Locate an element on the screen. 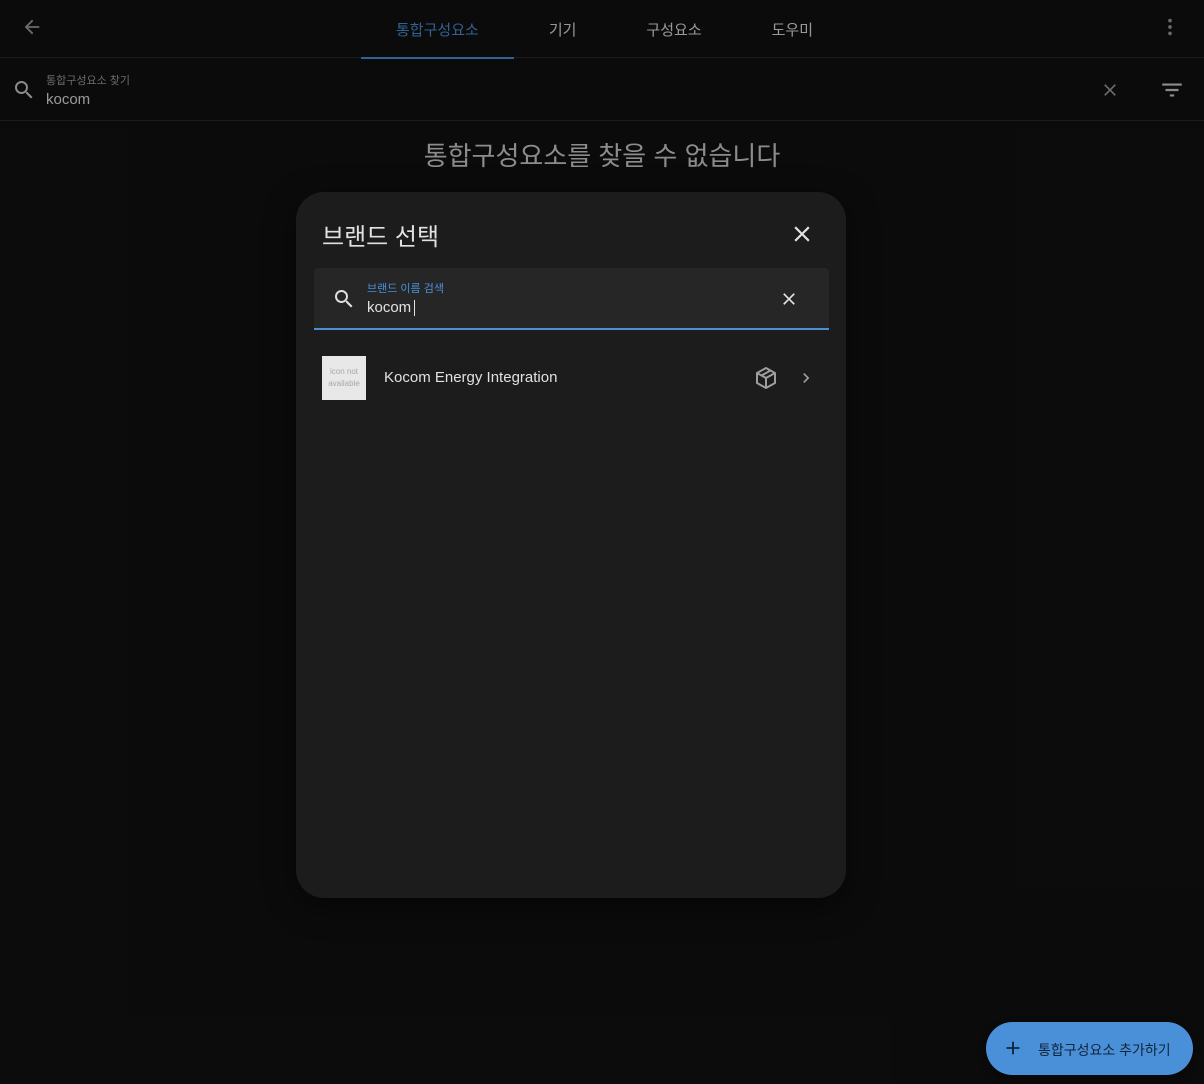 The height and width of the screenshot is (1084, 1204). brand-search-input is located at coordinates (557, 307).